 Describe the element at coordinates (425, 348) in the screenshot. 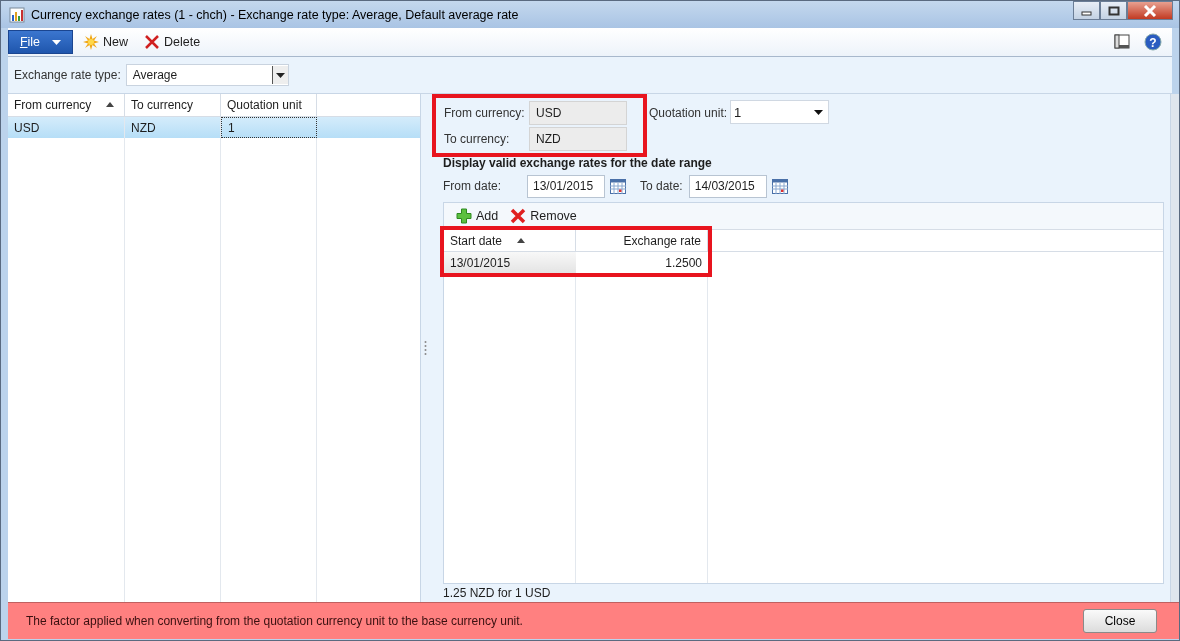

I see `splitter-handle` at that location.